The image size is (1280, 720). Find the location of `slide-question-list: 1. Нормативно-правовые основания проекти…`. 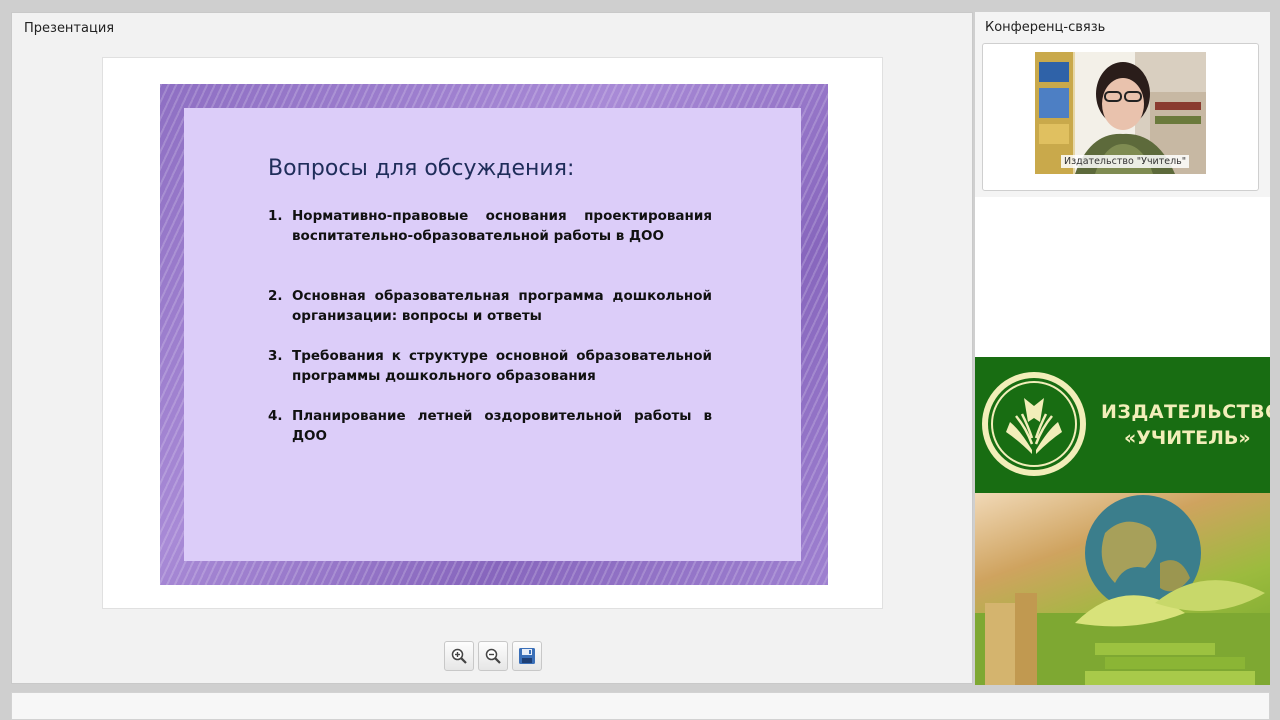

slide-question-list: 1. Нормативно-правовые основания проекти… is located at coordinates (490, 326).